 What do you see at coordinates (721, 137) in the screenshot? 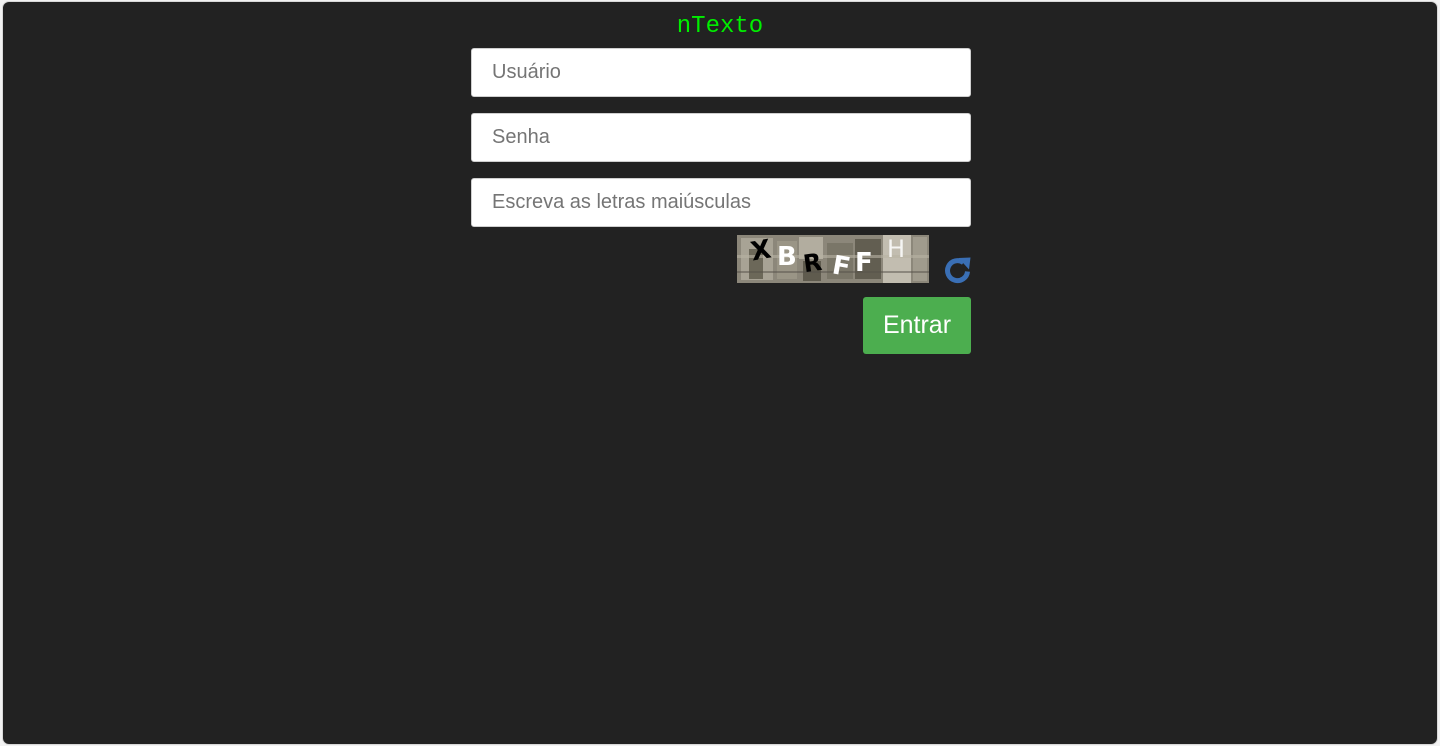
I see `password-field` at bounding box center [721, 137].